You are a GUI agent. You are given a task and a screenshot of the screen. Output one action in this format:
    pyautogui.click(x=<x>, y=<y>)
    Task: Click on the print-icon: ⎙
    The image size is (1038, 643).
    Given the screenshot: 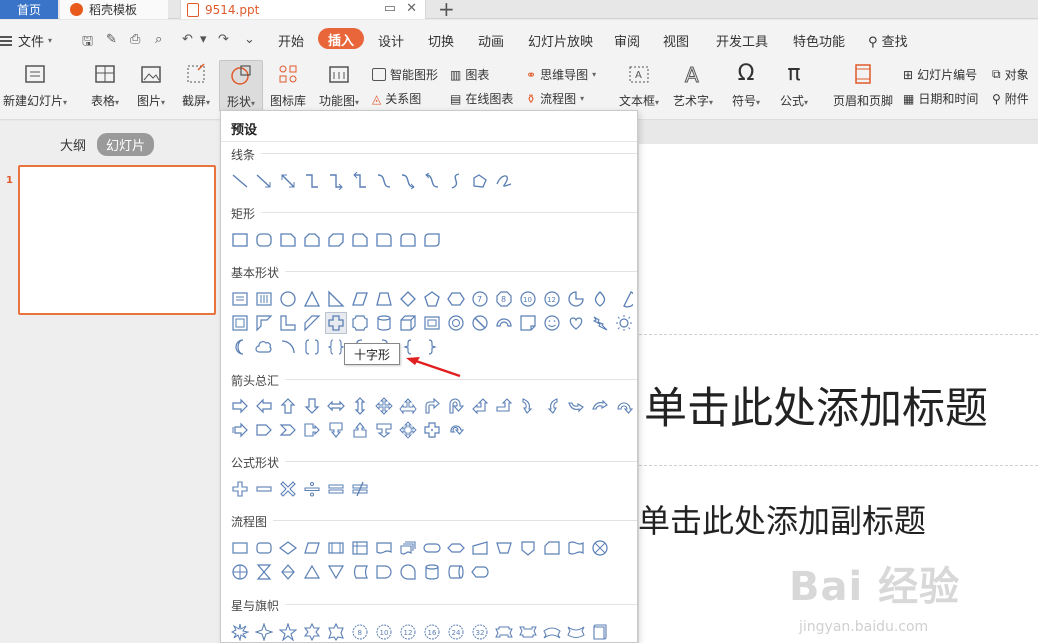 What is the action you would take?
    pyautogui.click(x=135, y=39)
    